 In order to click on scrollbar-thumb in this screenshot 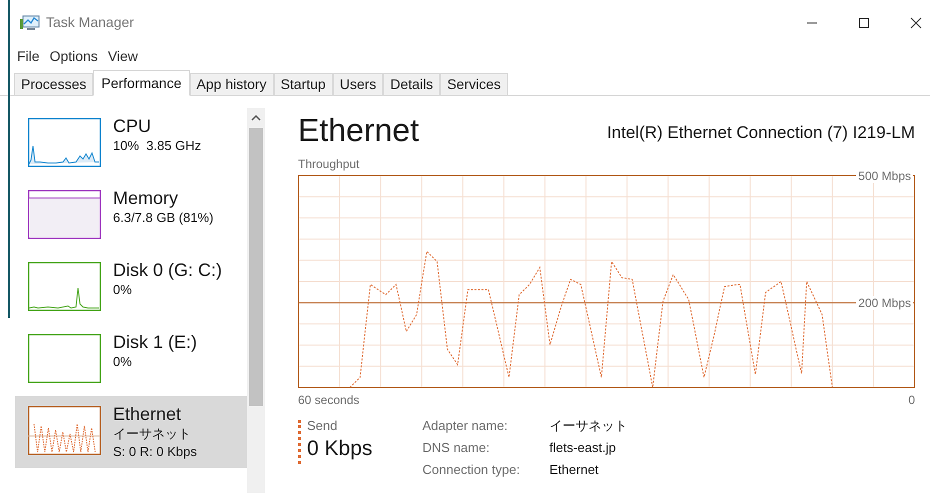, I will do `click(256, 267)`.